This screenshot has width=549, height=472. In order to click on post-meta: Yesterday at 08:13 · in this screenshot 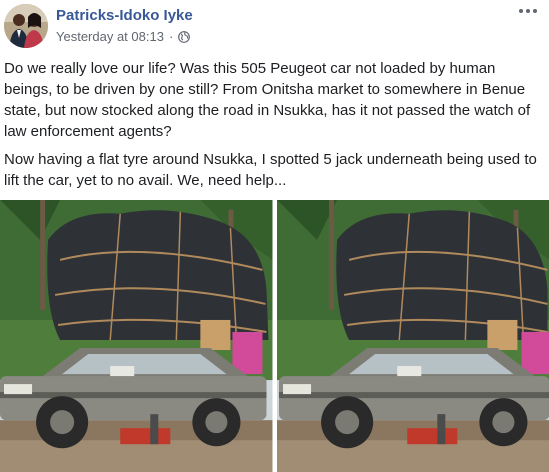, I will do `click(123, 36)`.